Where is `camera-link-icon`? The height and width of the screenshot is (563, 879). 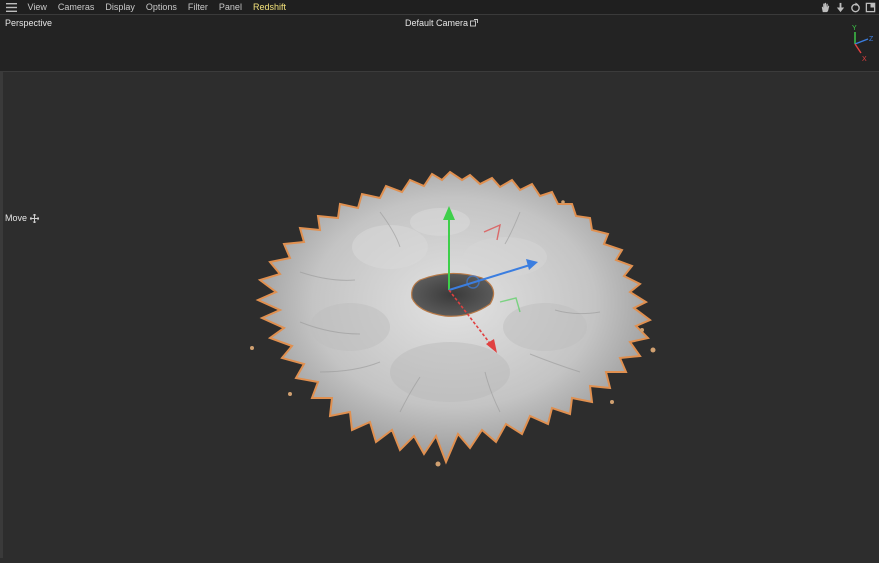
camera-link-icon is located at coordinates (474, 23).